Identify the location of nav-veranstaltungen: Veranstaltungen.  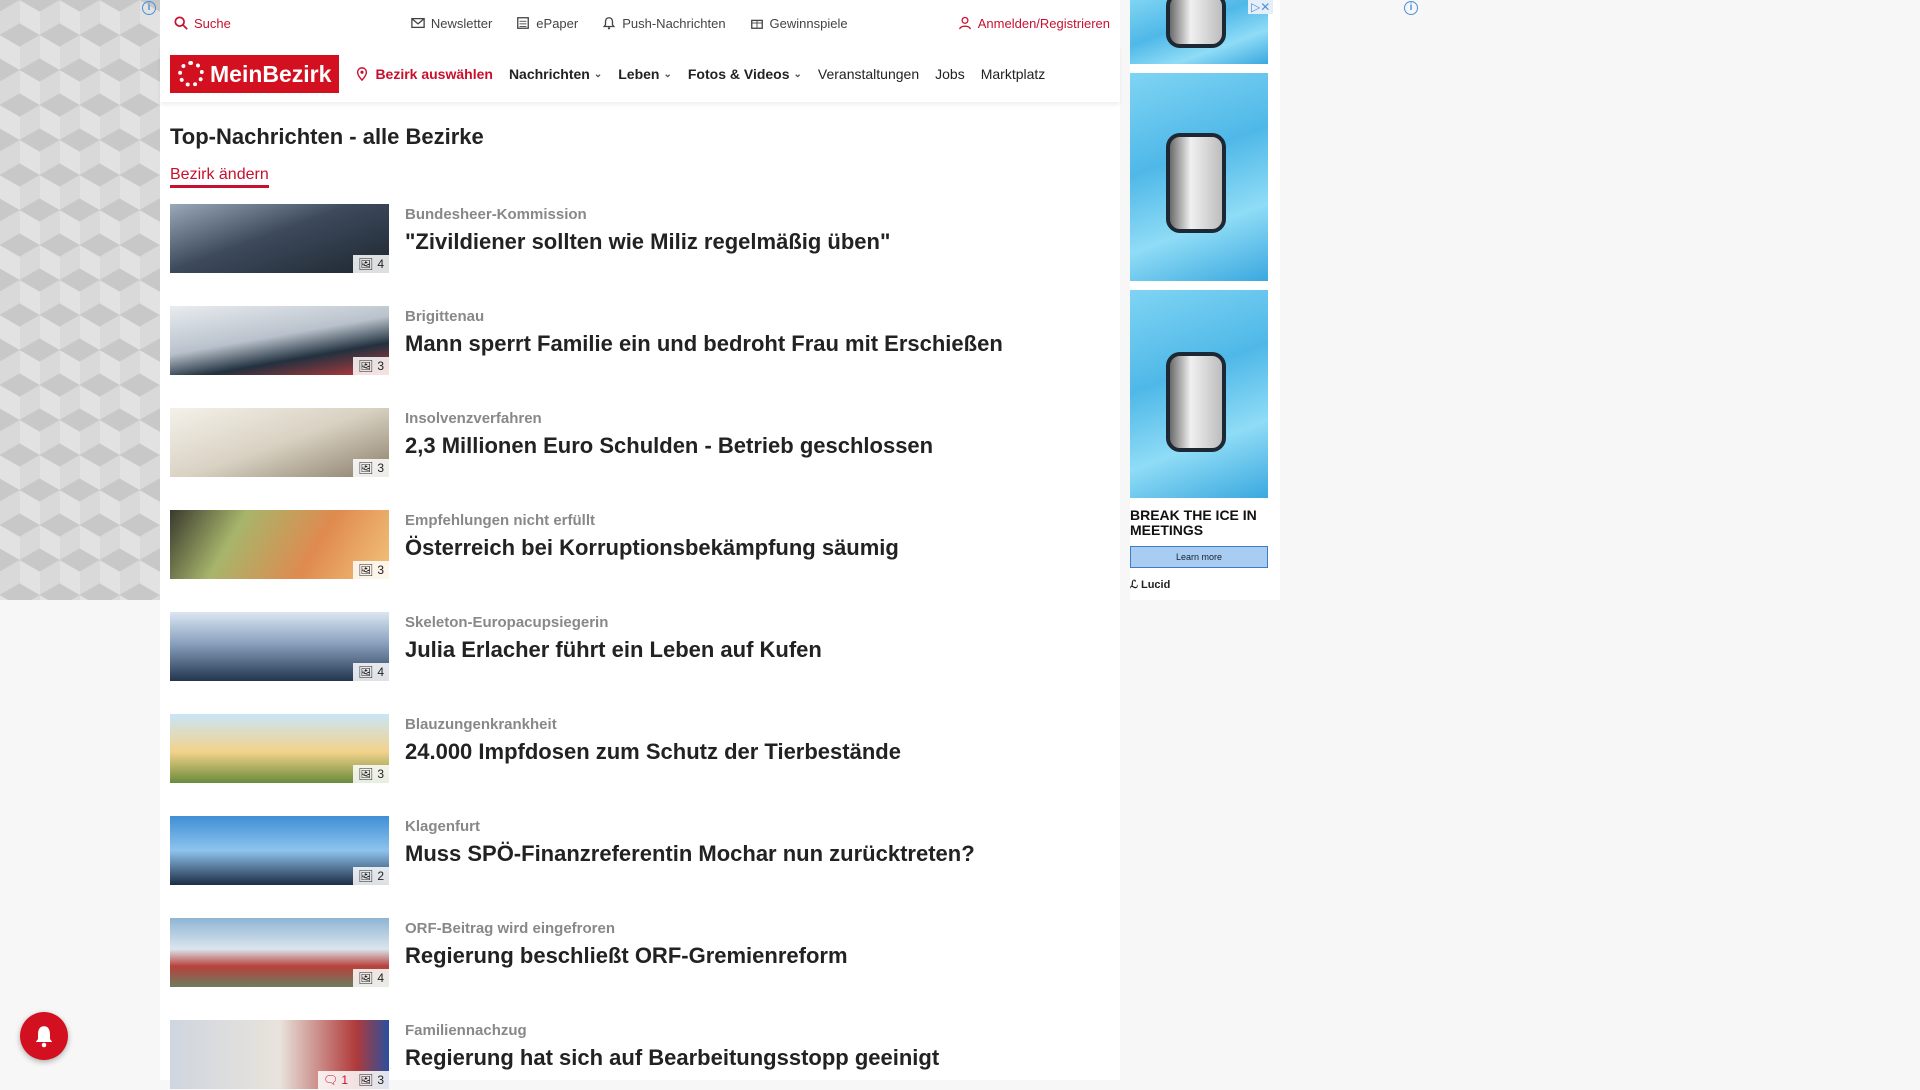
(868, 74).